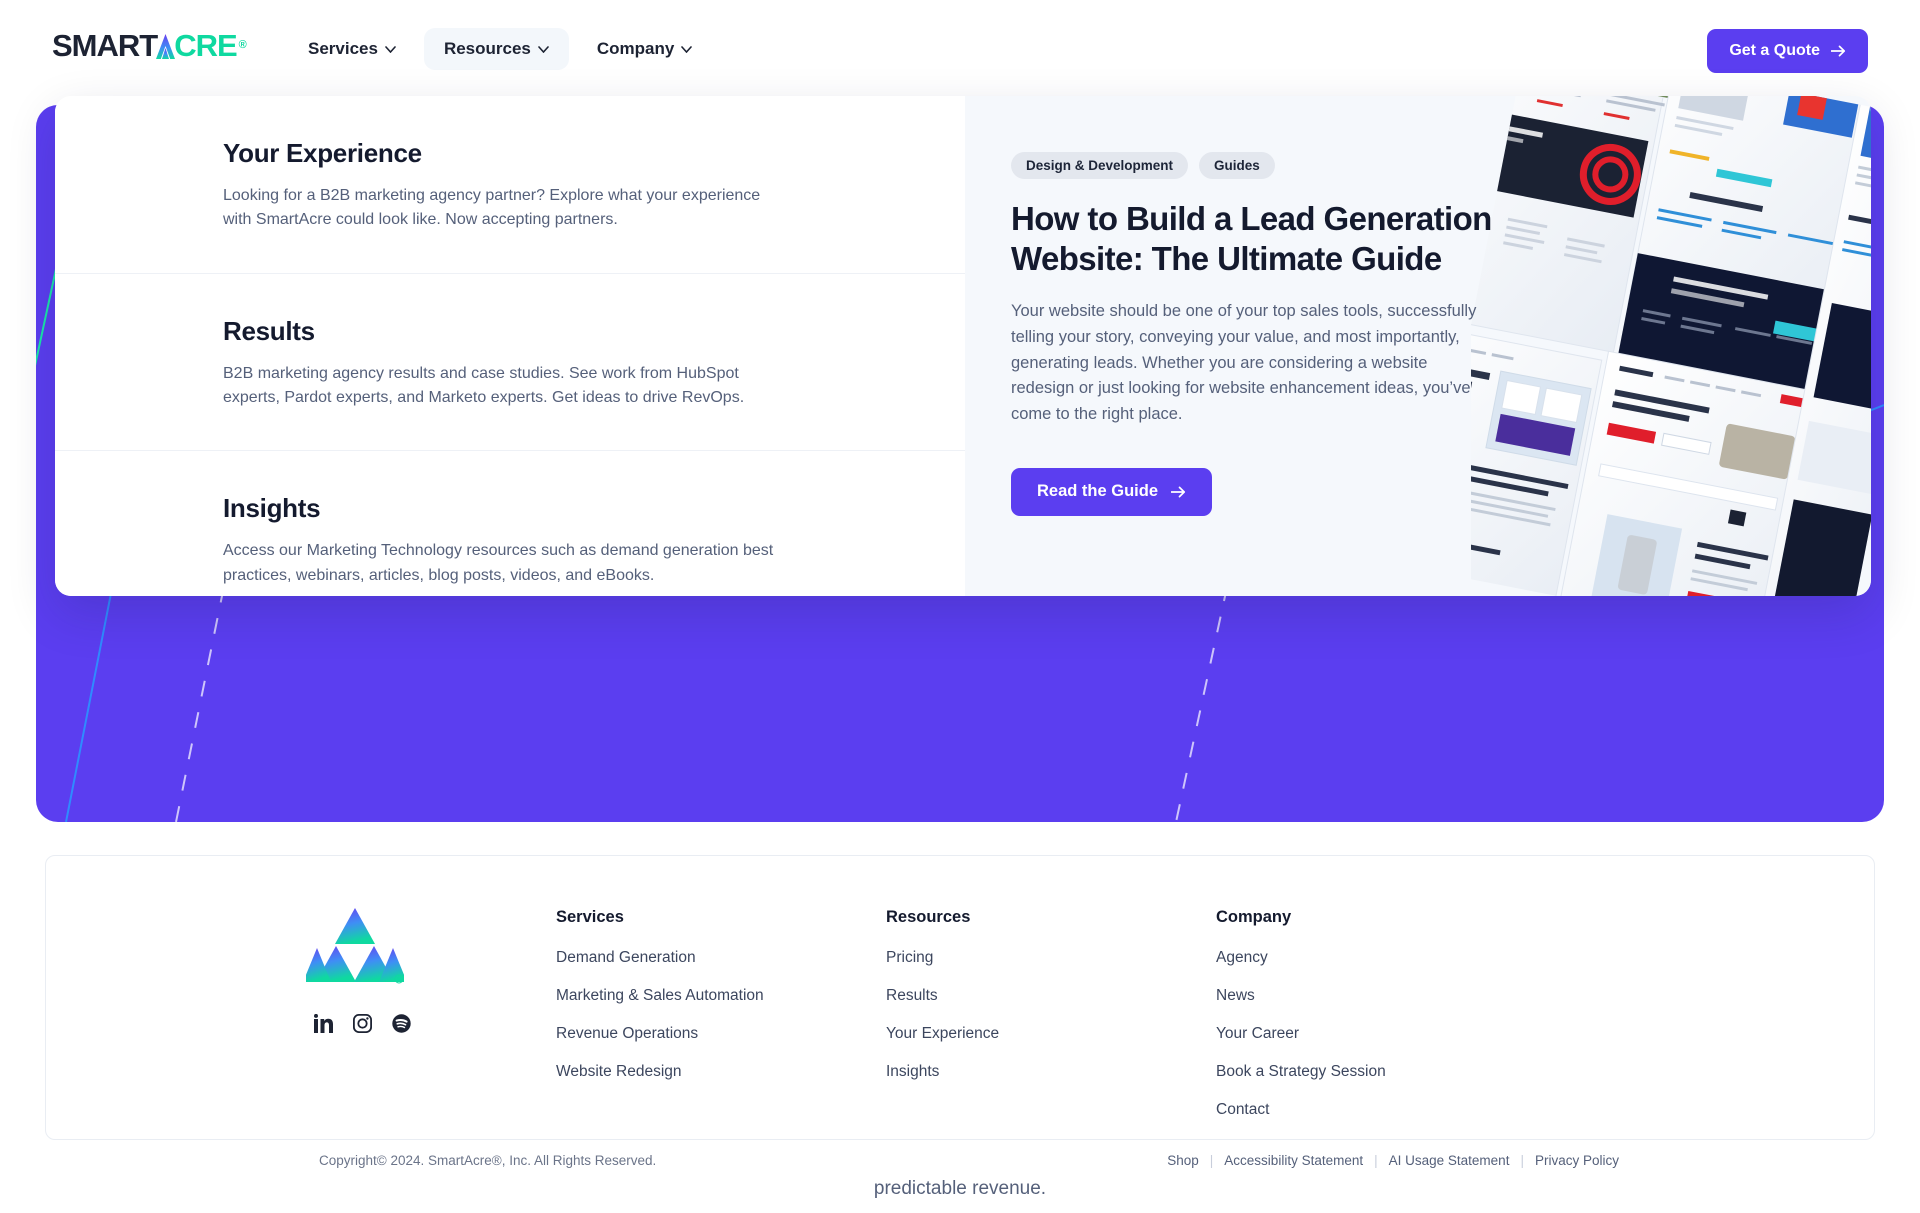 This screenshot has height=1213, width=1920. What do you see at coordinates (399, 981) in the screenshot?
I see `svg-text: R` at bounding box center [399, 981].